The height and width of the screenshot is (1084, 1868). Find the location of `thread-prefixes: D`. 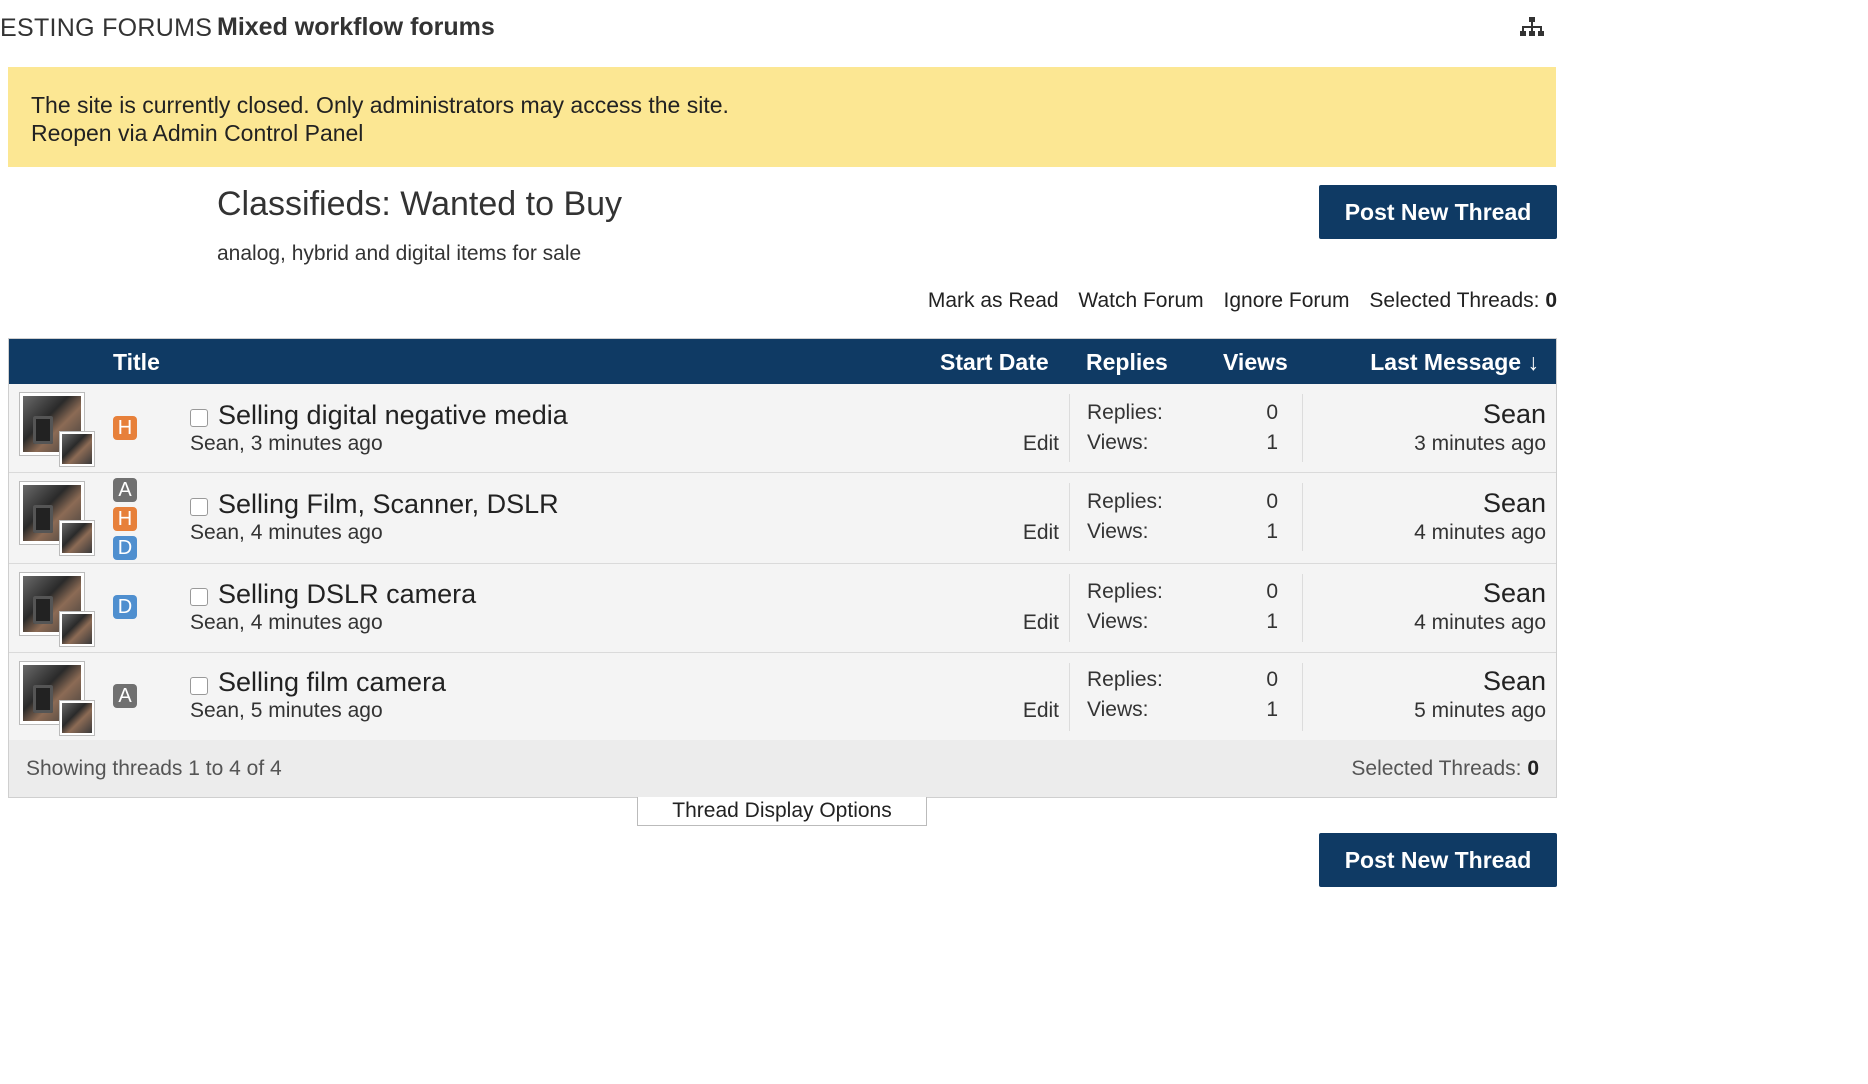

thread-prefixes: D is located at coordinates (126, 609).